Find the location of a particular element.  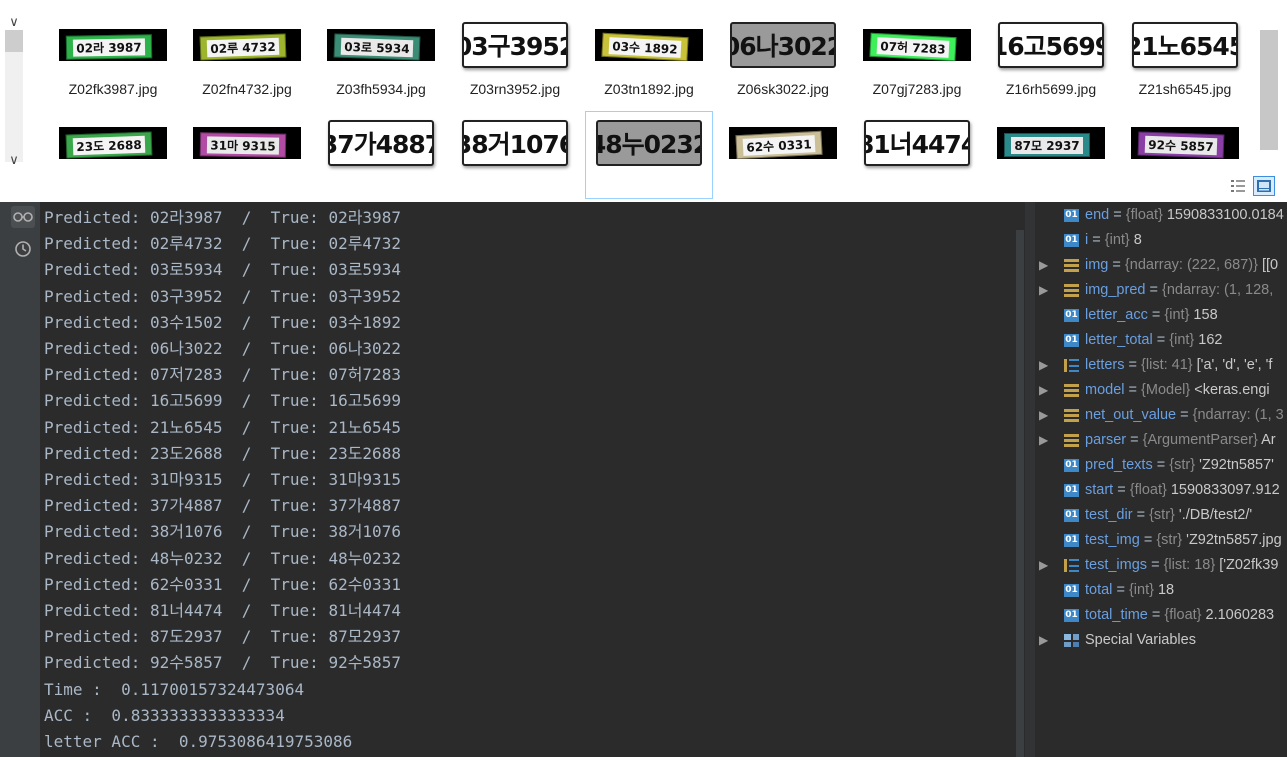

variable-row: ▶ parser = {ArgumentParser} Ar is located at coordinates (1161, 440).